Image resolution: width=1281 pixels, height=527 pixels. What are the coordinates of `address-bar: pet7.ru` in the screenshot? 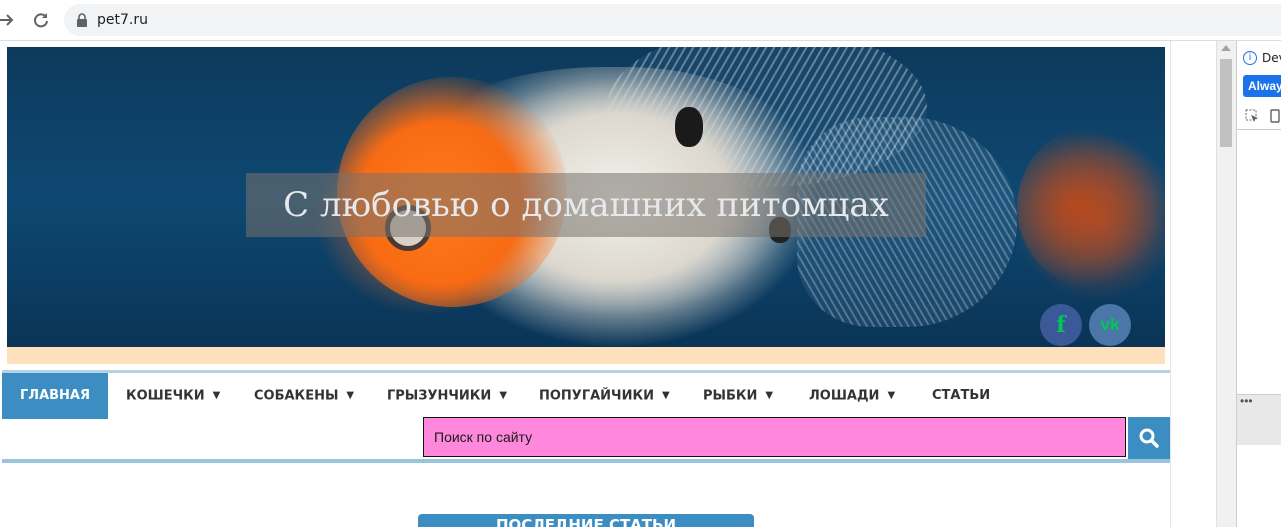 It's located at (672, 20).